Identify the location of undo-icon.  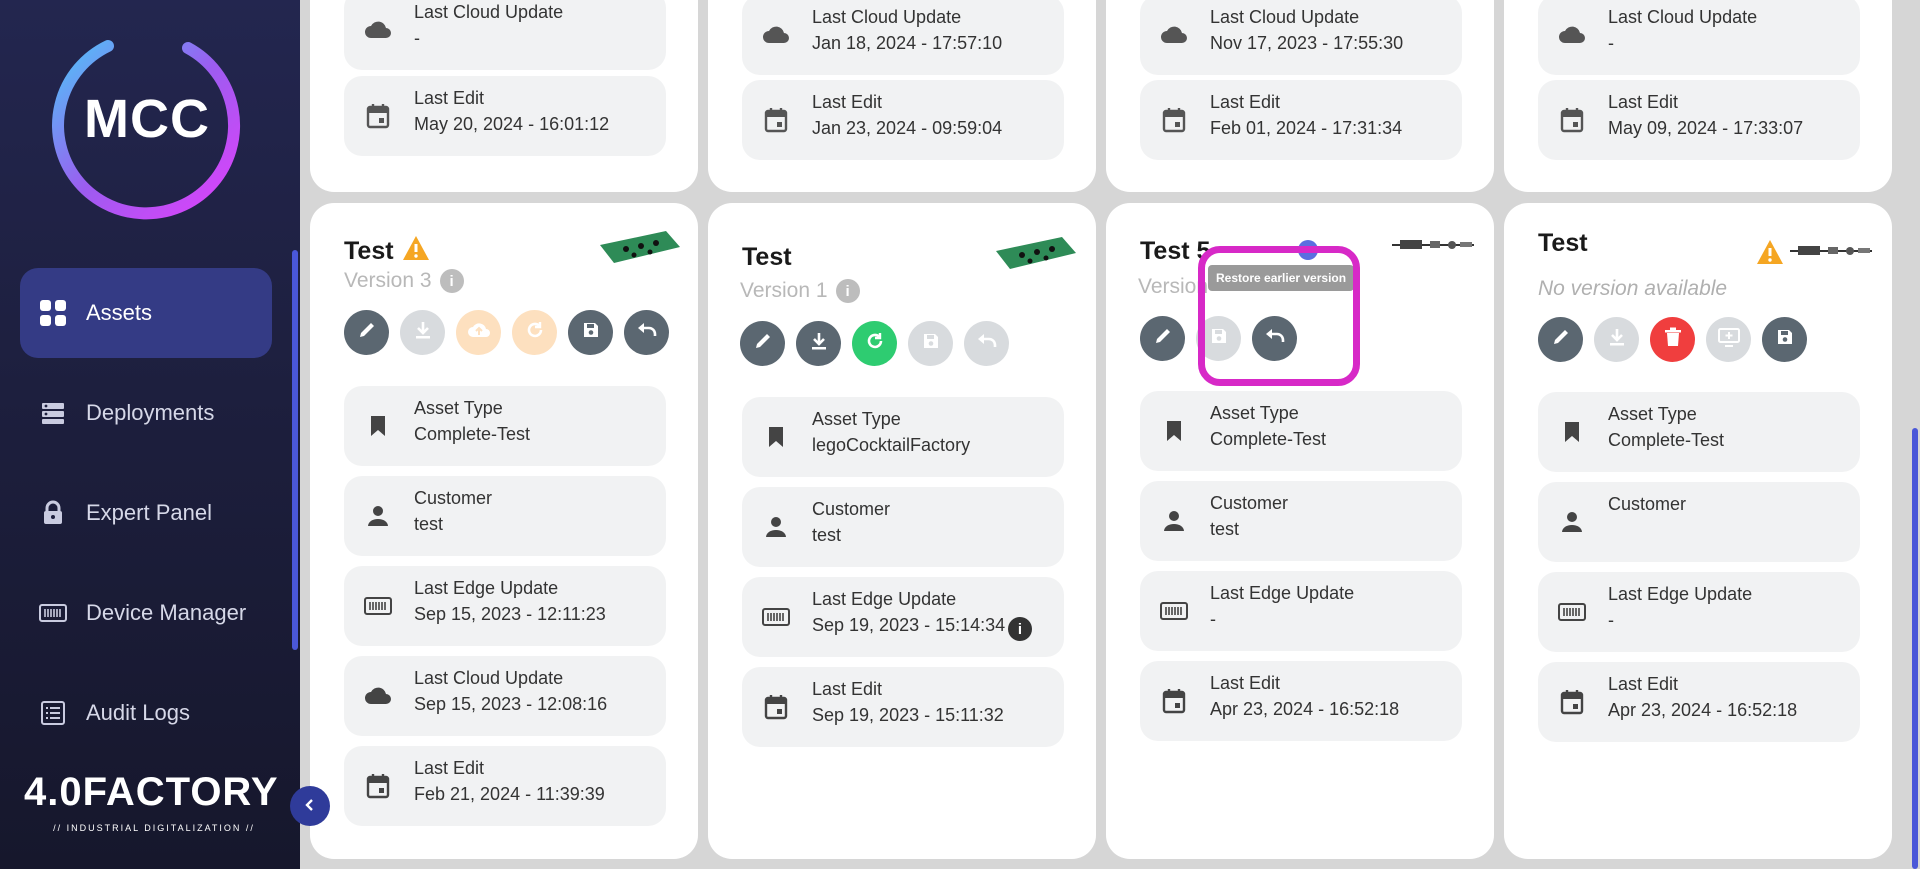
(987, 343).